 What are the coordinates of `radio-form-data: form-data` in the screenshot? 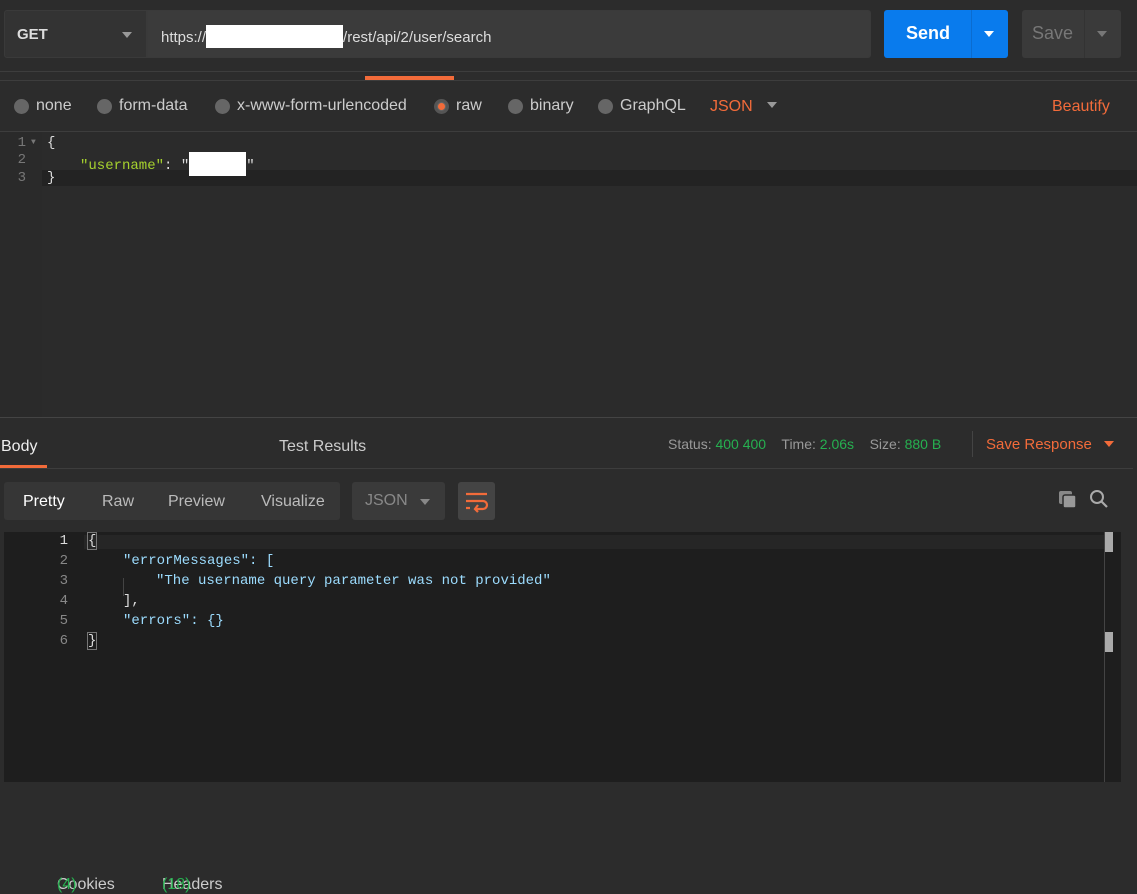 It's located at (142, 106).